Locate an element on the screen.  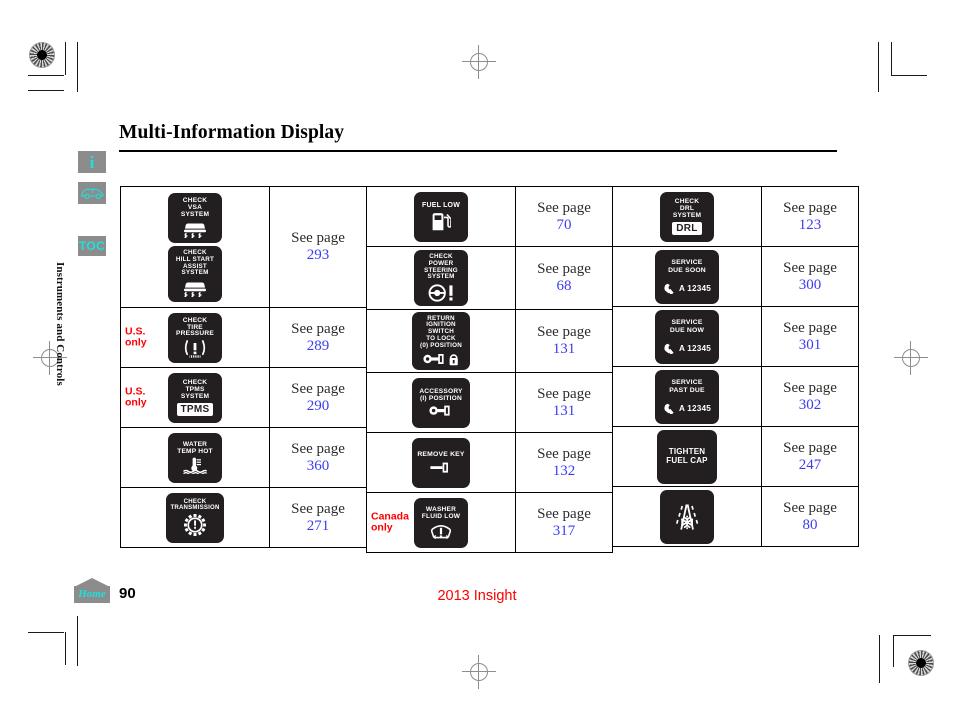
crop-mark-top-left is located at coordinates (65, 60).